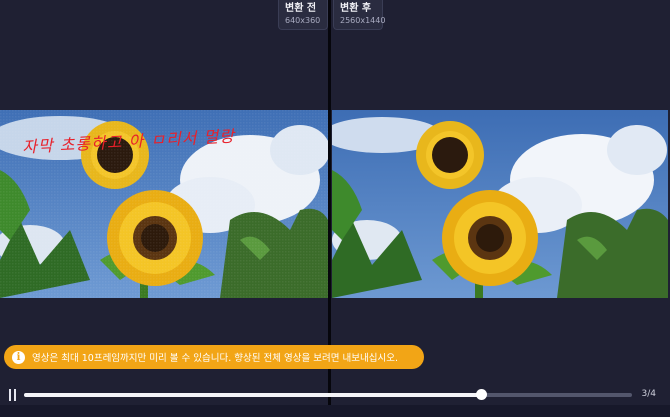 This screenshot has width=670, height=417. I want to click on after-resolution: 2560x1440, so click(363, 20).